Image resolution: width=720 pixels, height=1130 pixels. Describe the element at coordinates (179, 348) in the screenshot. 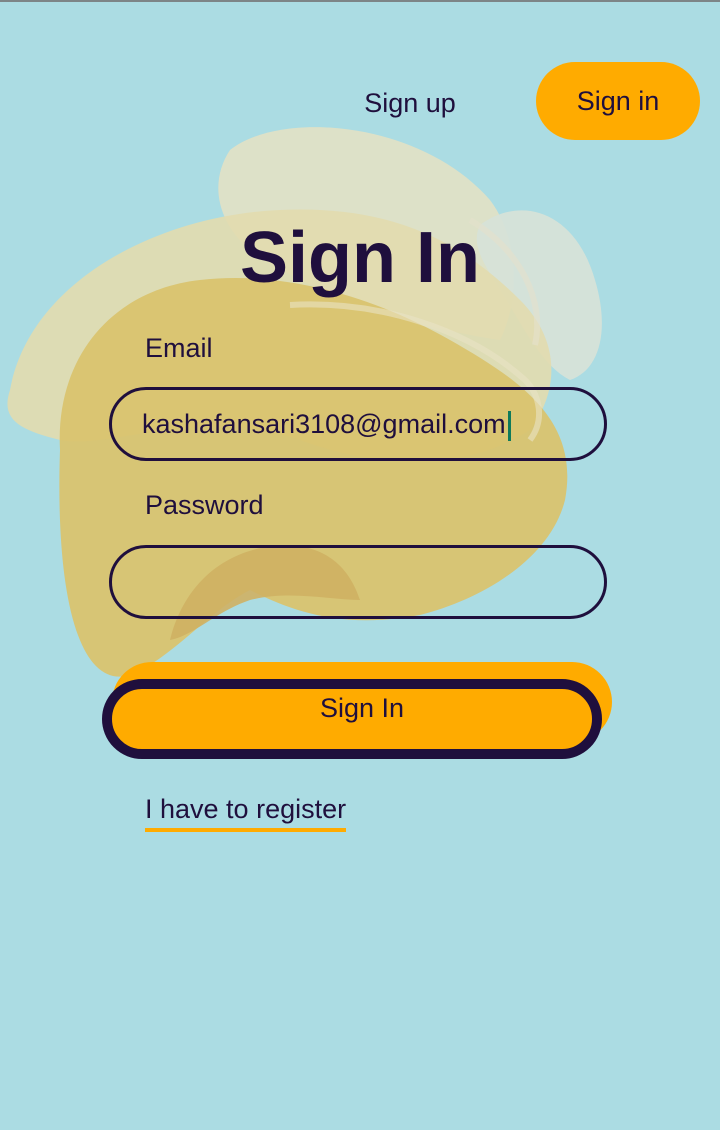

I see `email-label: Email` at that location.